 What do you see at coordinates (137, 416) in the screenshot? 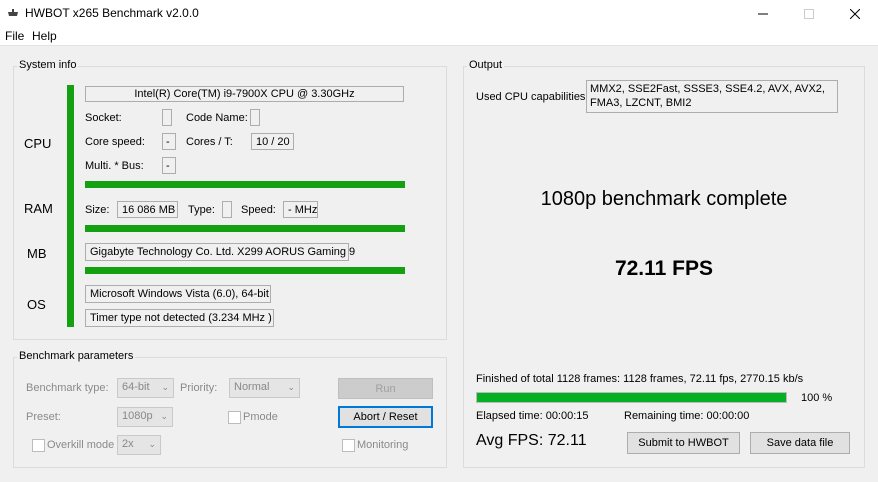
I see `preset-value: 1080p` at bounding box center [137, 416].